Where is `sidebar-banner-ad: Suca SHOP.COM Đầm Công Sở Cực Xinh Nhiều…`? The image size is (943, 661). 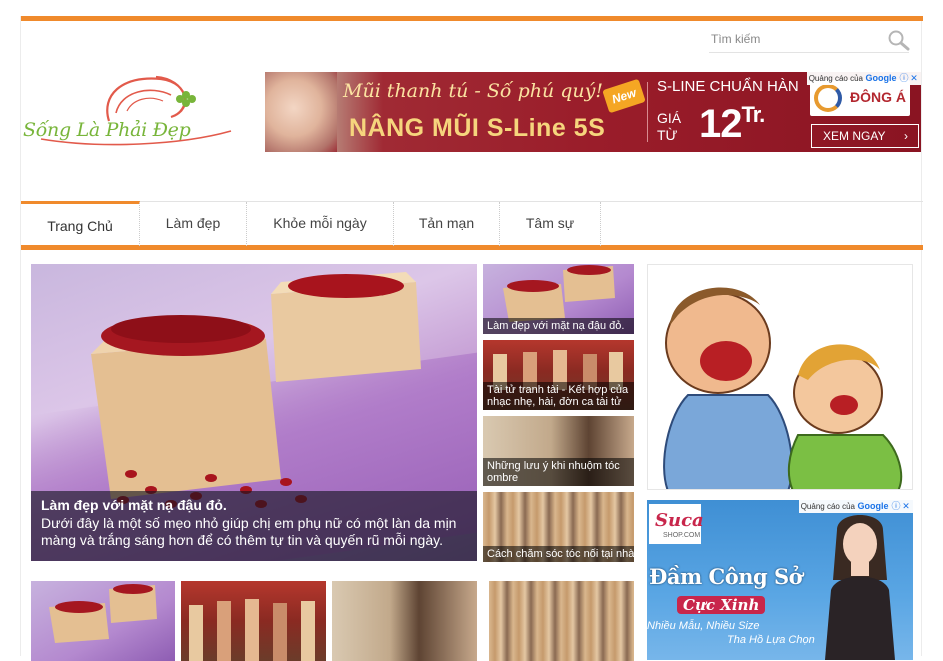
sidebar-banner-ad: Suca SHOP.COM Đầm Công Sở Cực Xinh Nhiều… is located at coordinates (780, 580).